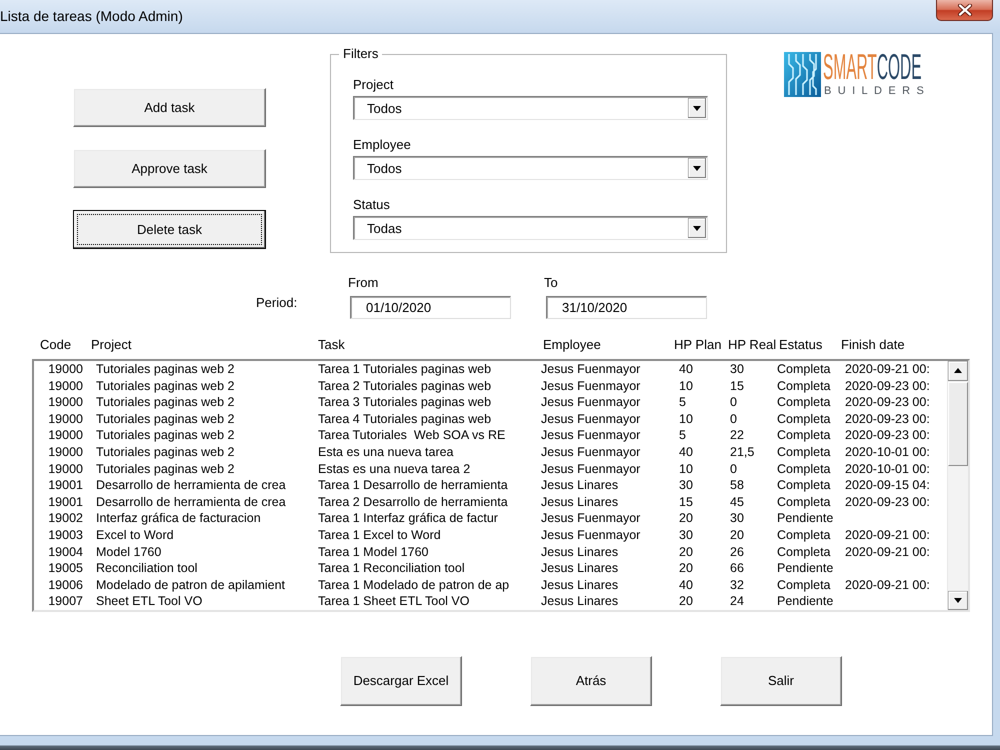 This screenshot has height=750, width=1000. Describe the element at coordinates (169, 107) in the screenshot. I see `action-button: Add task` at that location.